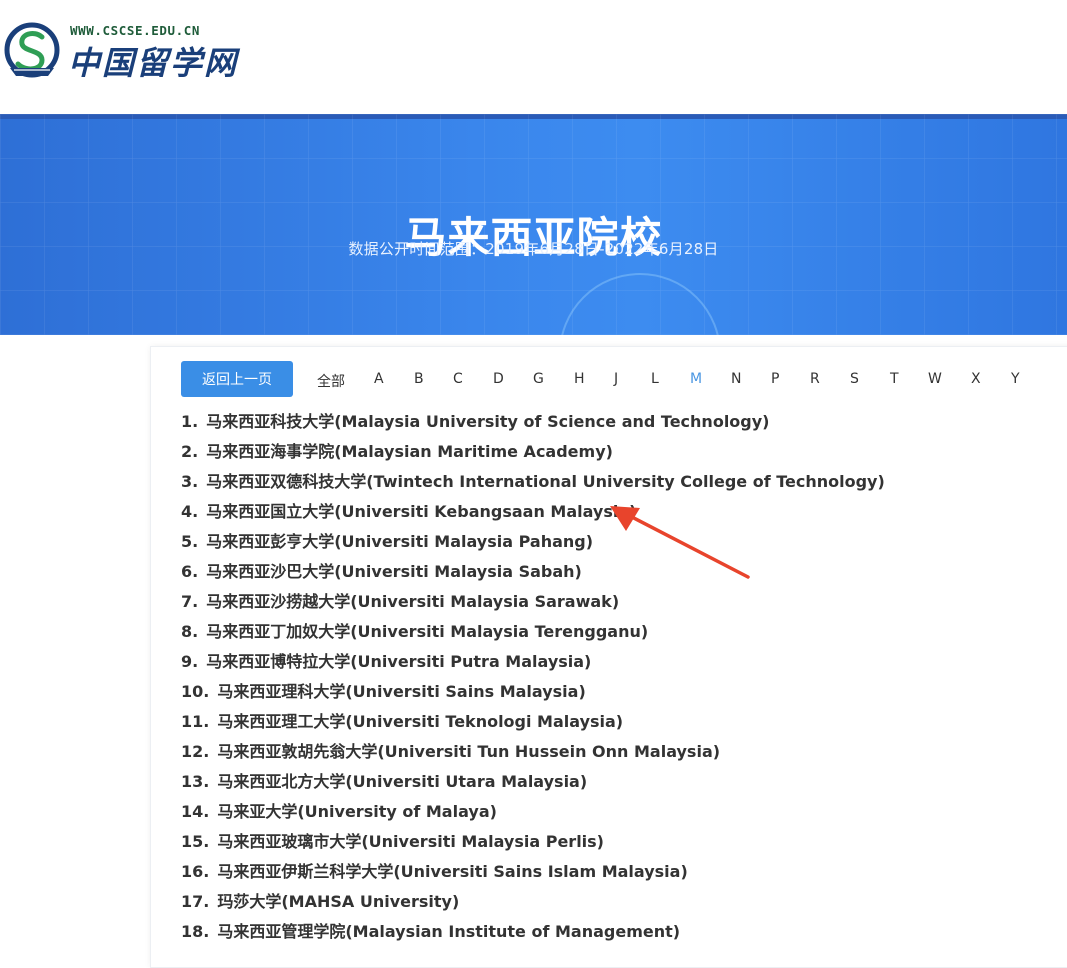  Describe the element at coordinates (533, 902) in the screenshot. I see `list-item: 17. 玛莎大学(MAHSA University)` at that location.